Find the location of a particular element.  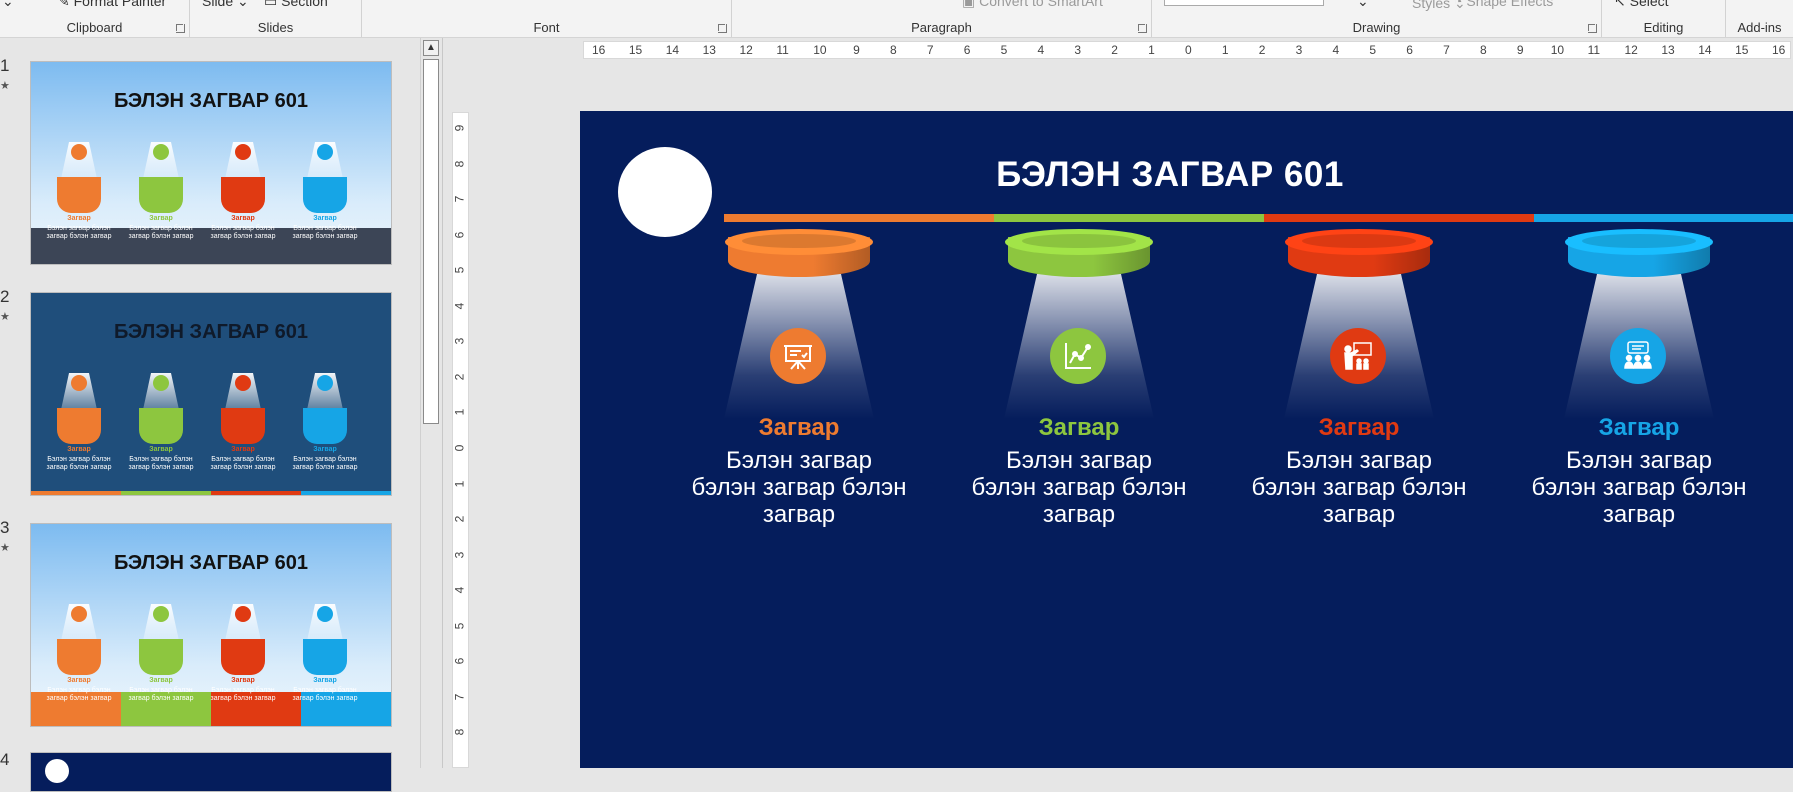

ribbon-group-addins: Add-ins is located at coordinates (1759, 18).